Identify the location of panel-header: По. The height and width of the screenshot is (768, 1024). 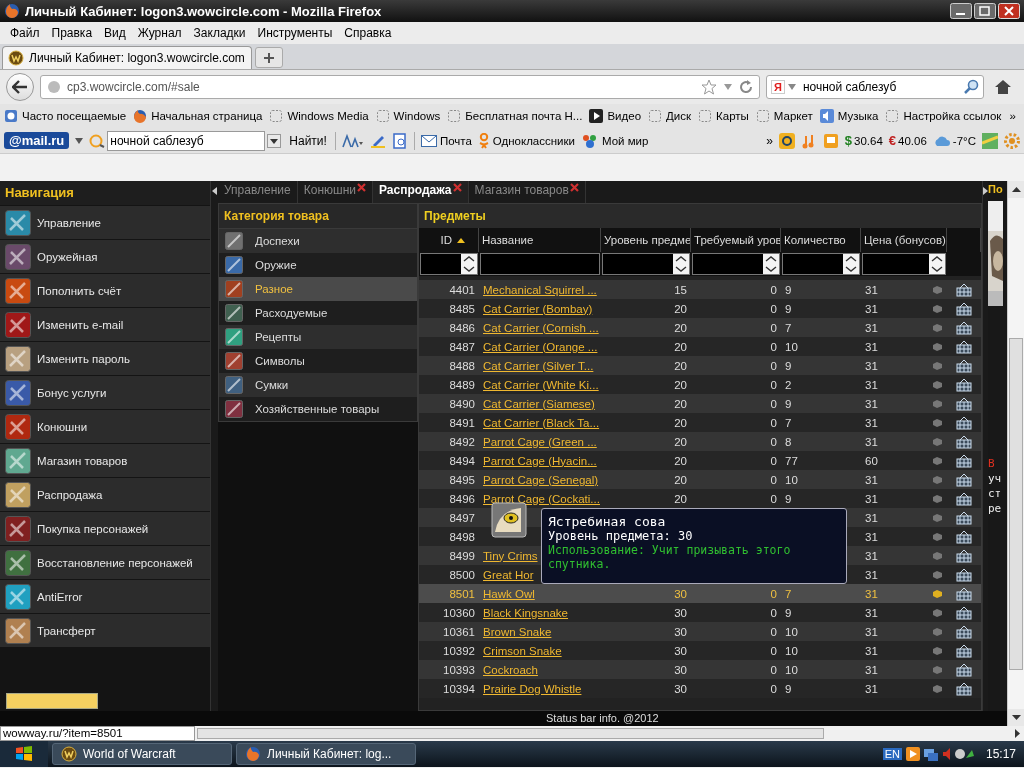
(996, 189).